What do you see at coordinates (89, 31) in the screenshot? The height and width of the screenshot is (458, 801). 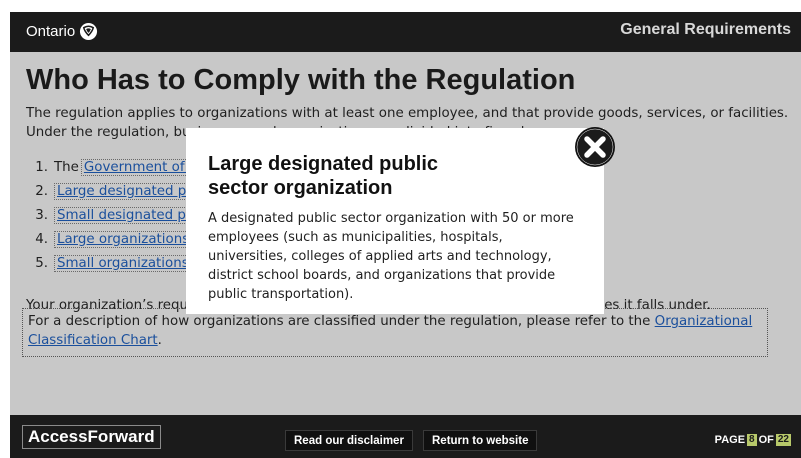 I see `trillium-icon` at bounding box center [89, 31].